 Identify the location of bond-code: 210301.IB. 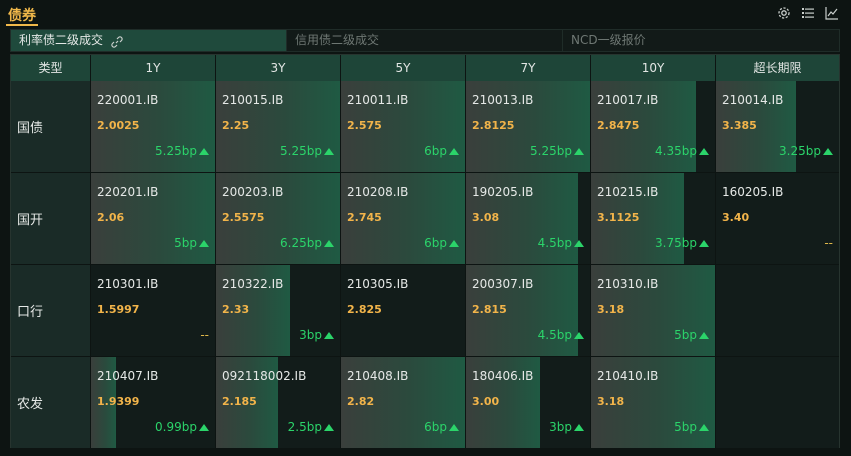
(128, 284).